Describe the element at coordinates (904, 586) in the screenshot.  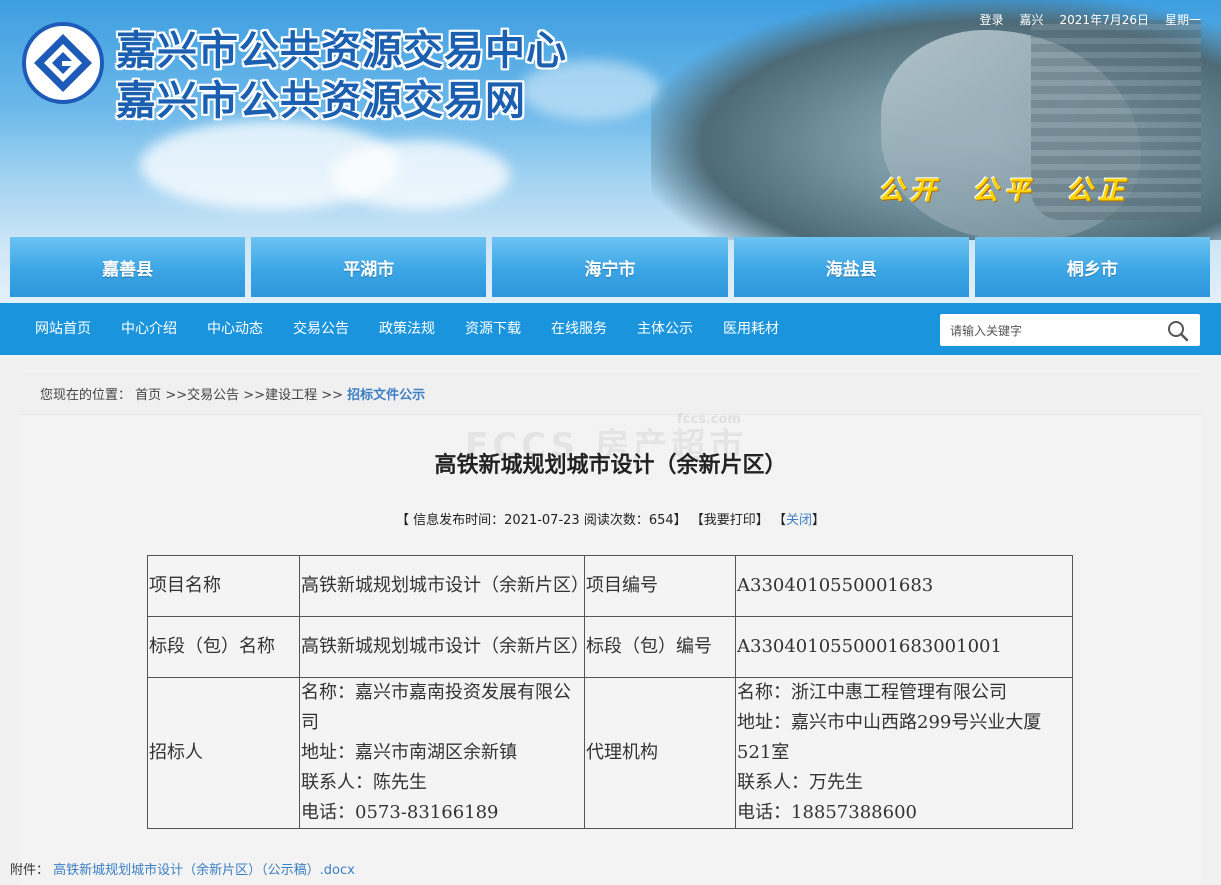
I see `project-no-value: A3304010550001683` at that location.